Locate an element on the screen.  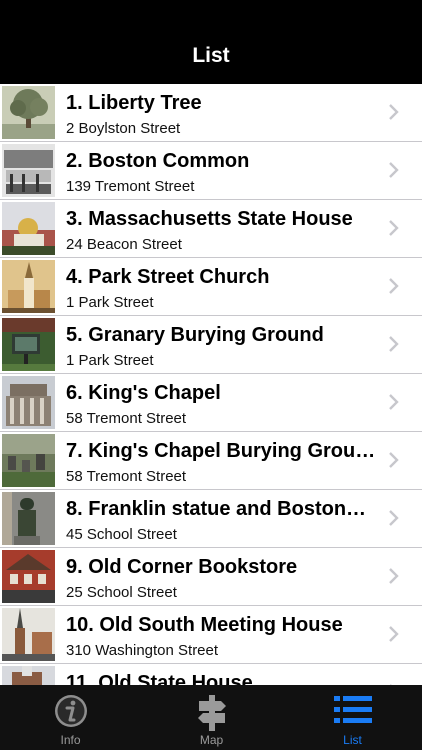
tab-info: Info is located at coordinates (70, 717).